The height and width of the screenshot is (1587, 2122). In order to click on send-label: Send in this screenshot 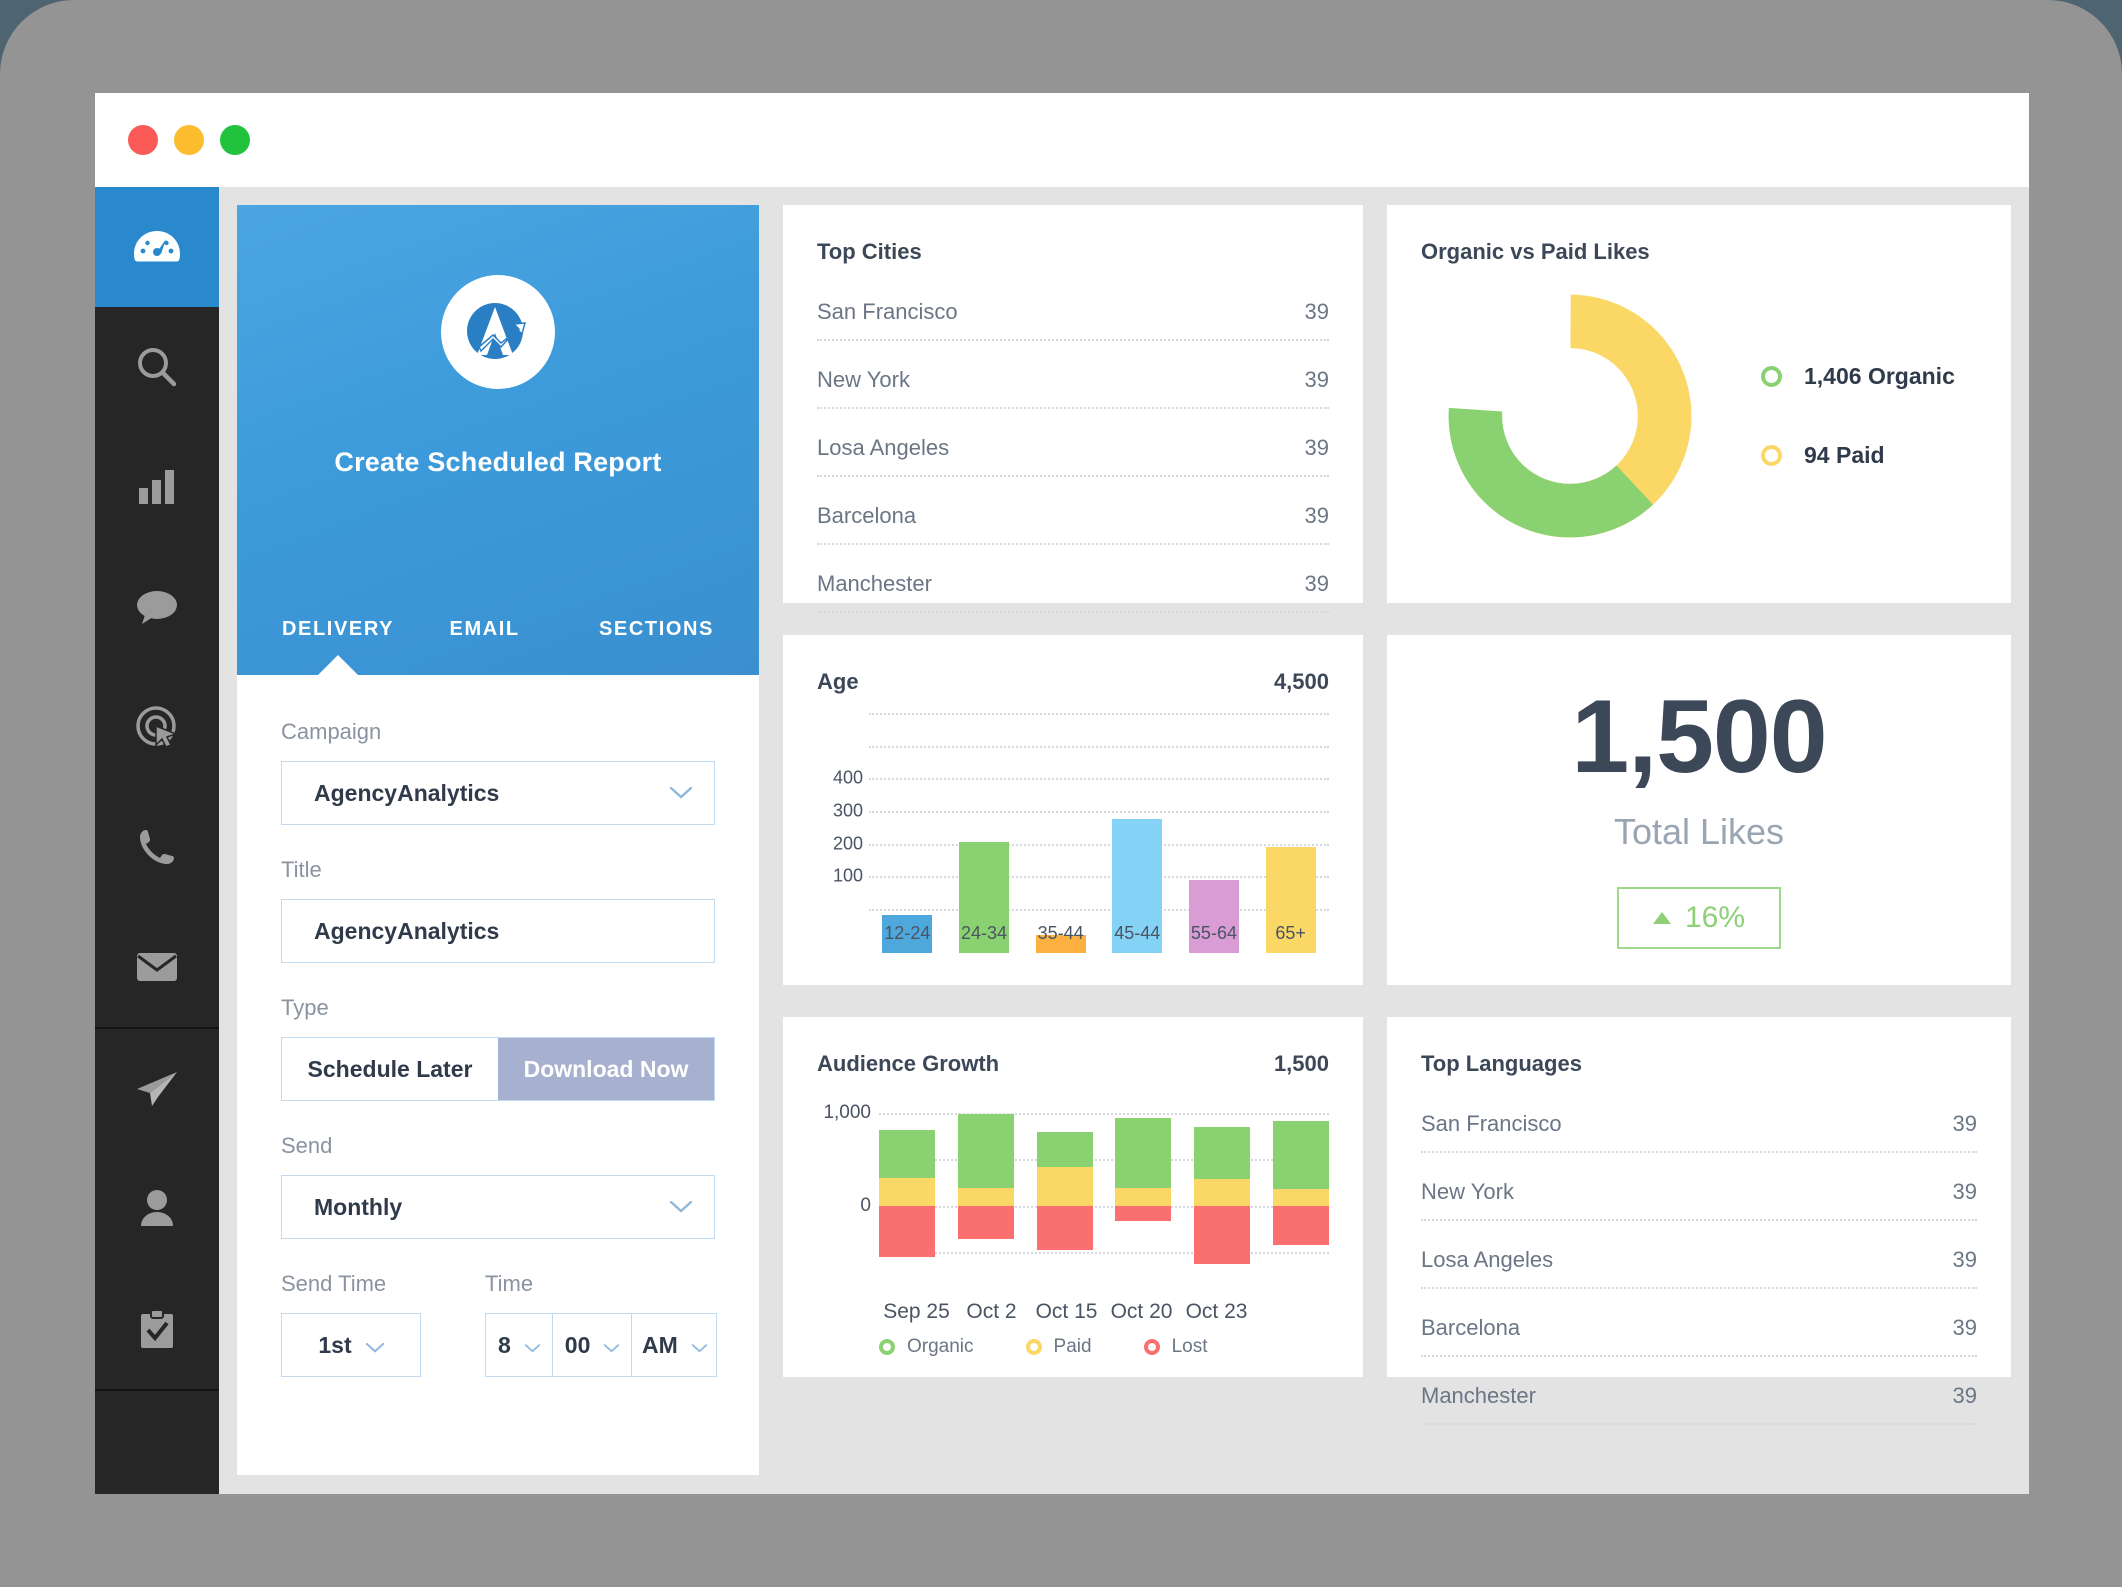, I will do `click(307, 1145)`.